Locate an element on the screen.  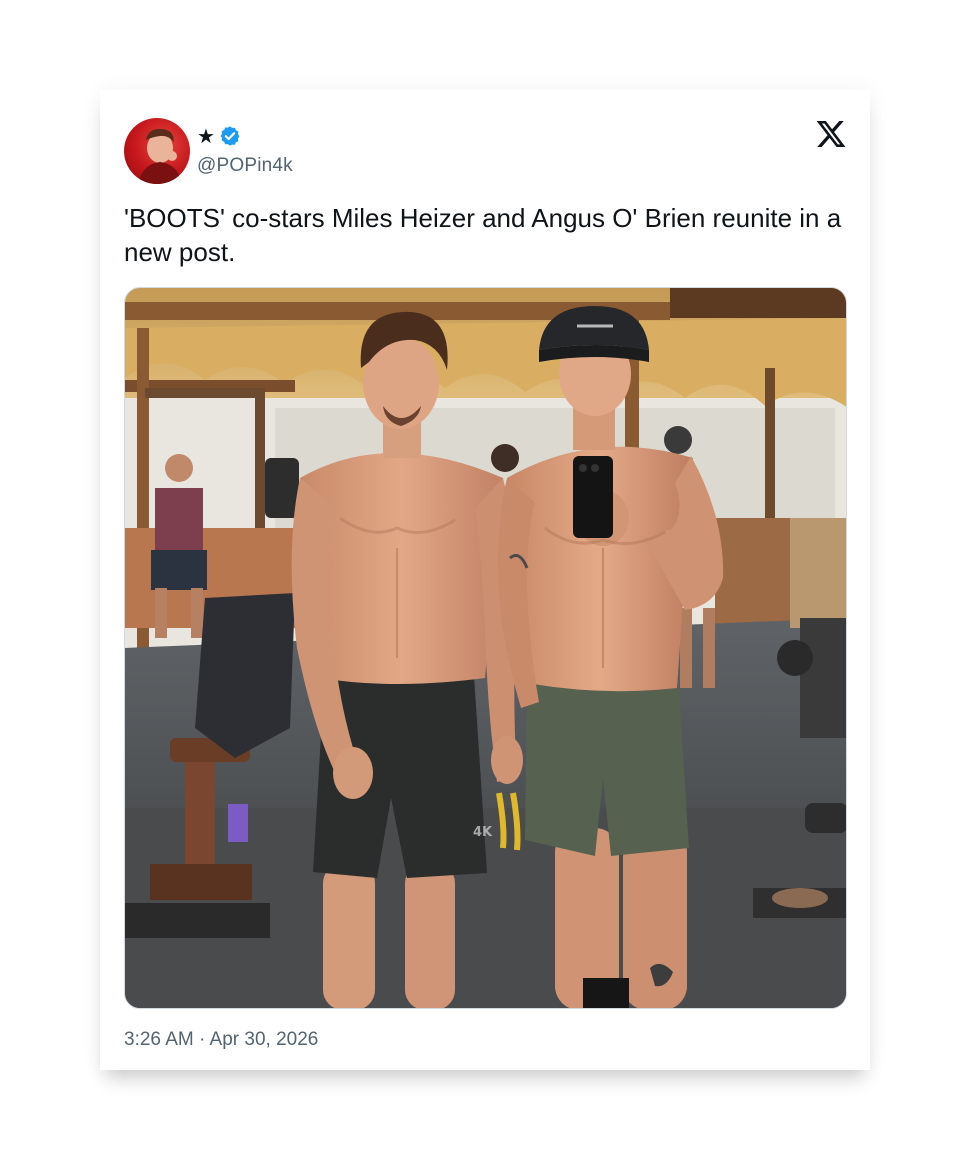
media-watermark: 4K is located at coordinates (483, 832).